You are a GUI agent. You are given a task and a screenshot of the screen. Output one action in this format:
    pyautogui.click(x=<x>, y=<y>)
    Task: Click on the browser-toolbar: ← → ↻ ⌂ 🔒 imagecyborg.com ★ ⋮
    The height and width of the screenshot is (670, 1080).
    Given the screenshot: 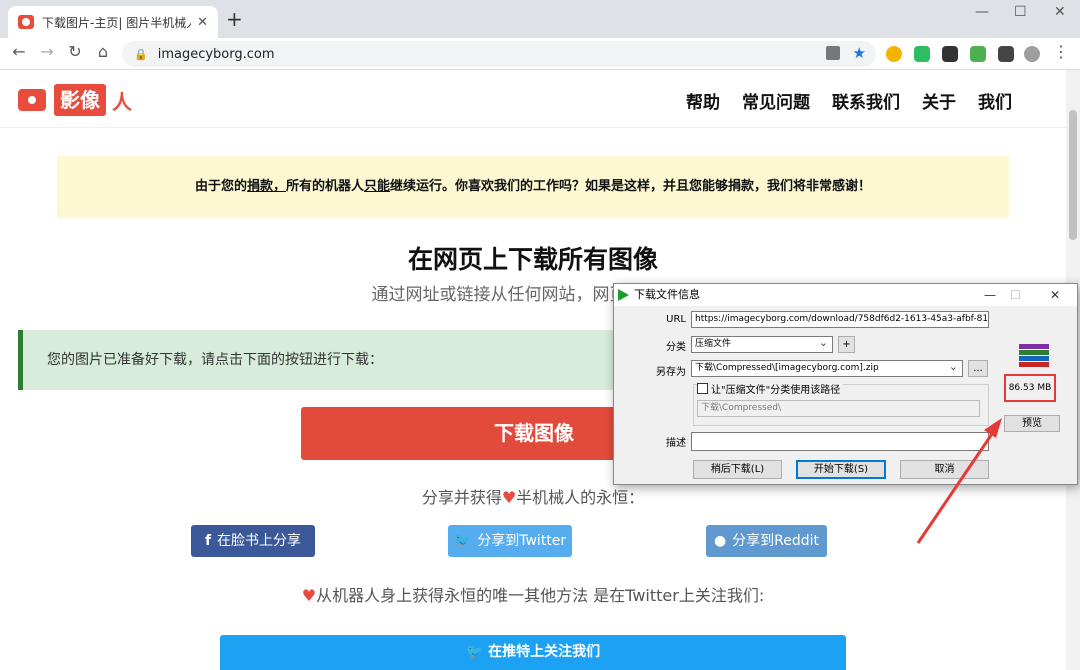 What is the action you would take?
    pyautogui.click(x=540, y=54)
    